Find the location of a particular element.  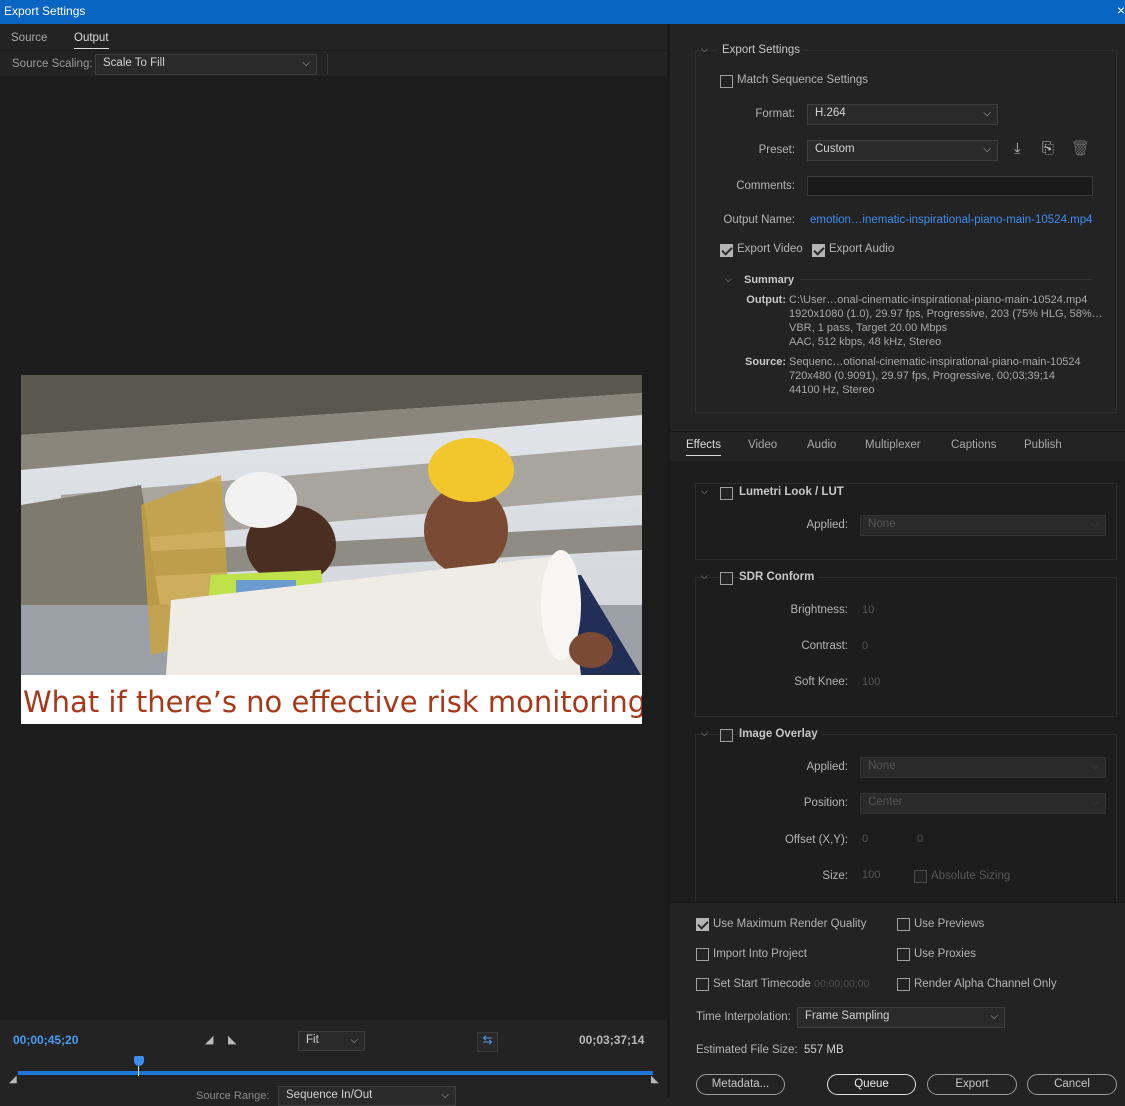

size-value: 100 is located at coordinates (871, 875).